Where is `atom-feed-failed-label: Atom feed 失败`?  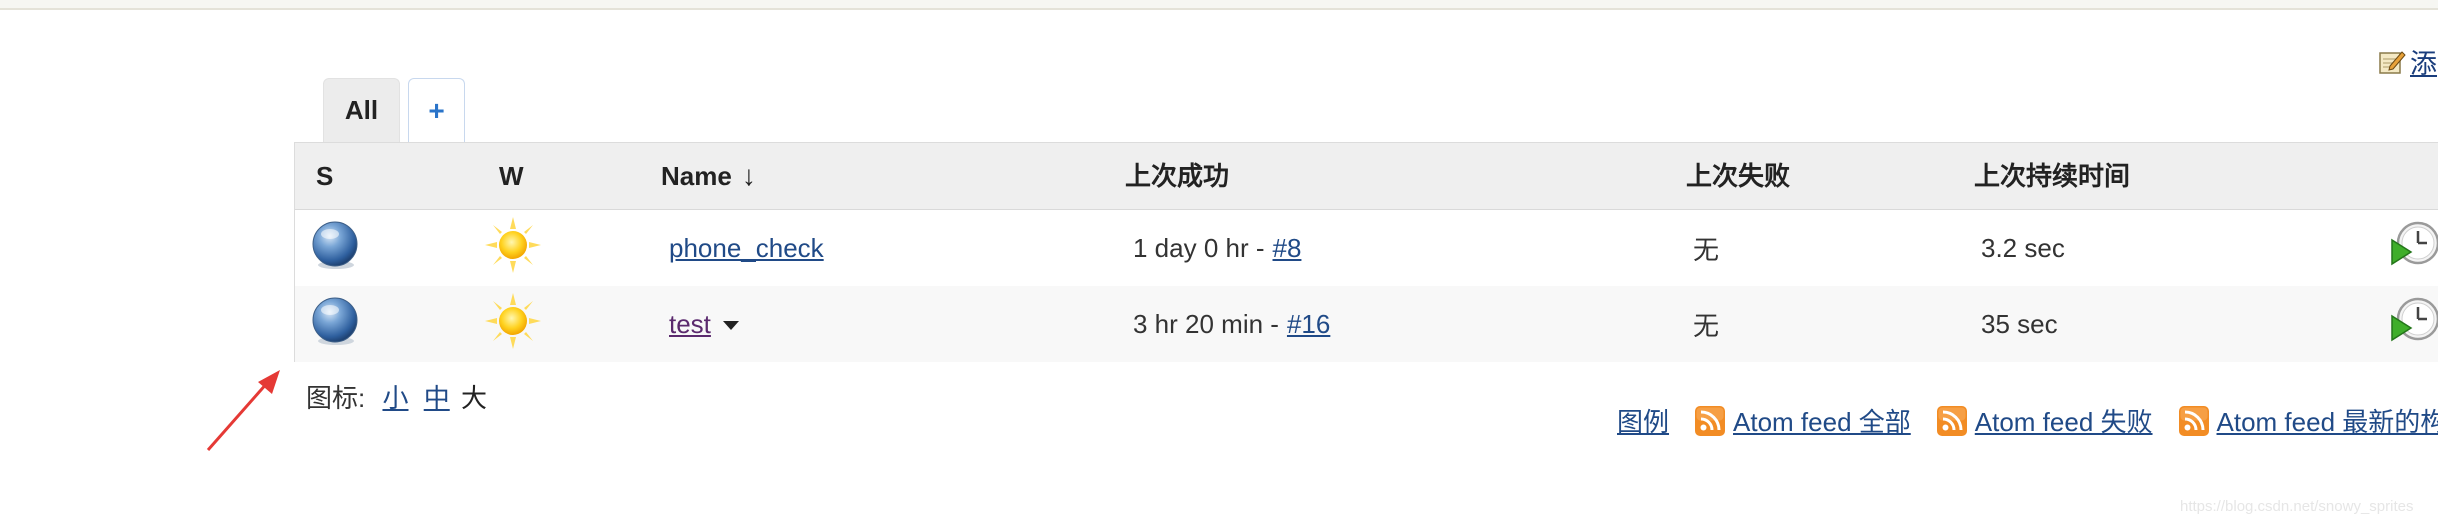 atom-feed-failed-label: Atom feed 失败 is located at coordinates (2064, 420).